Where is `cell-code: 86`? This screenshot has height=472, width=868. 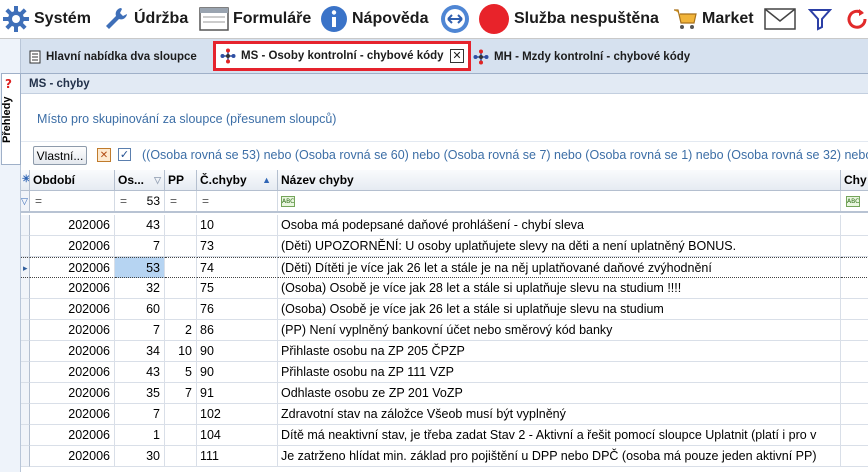
cell-code: 86 is located at coordinates (237, 330).